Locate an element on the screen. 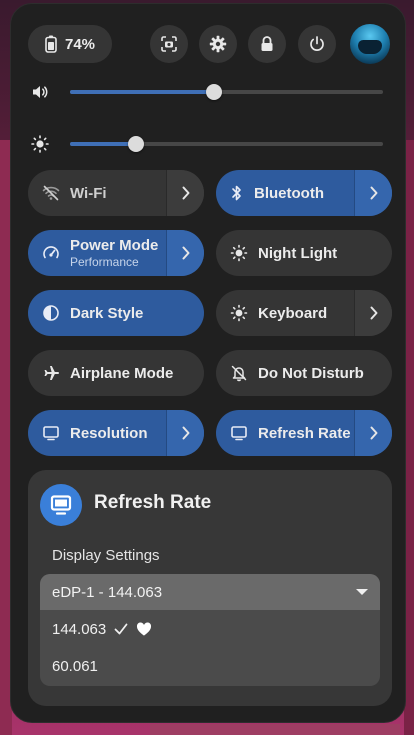  dark-style-toggle-main: Dark Style is located at coordinates (116, 313).